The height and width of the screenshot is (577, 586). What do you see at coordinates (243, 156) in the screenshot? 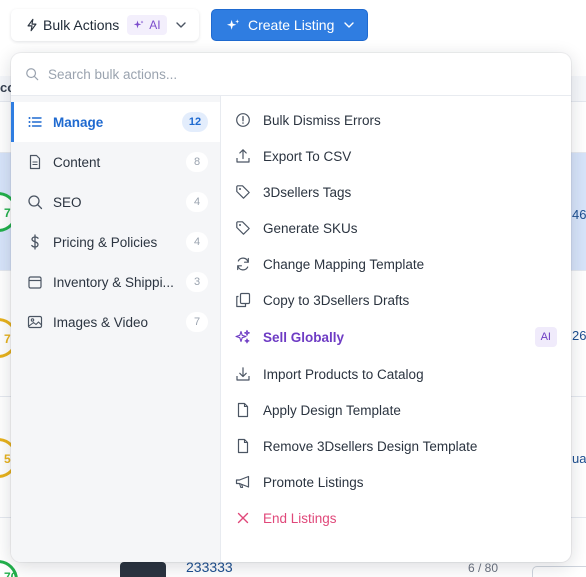
I see `upload-icon` at bounding box center [243, 156].